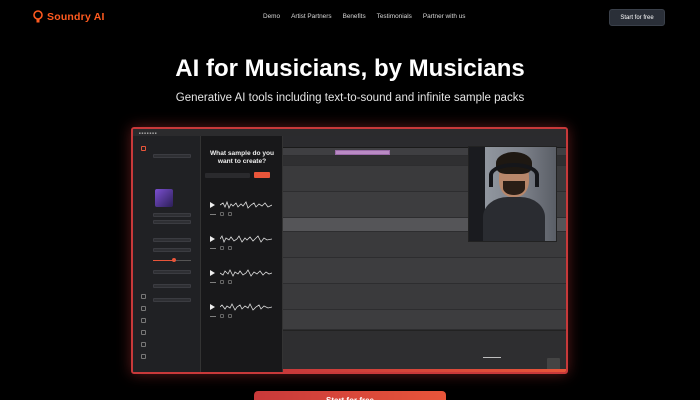  Describe the element at coordinates (172, 286) in the screenshot. I see `key-select` at that location.